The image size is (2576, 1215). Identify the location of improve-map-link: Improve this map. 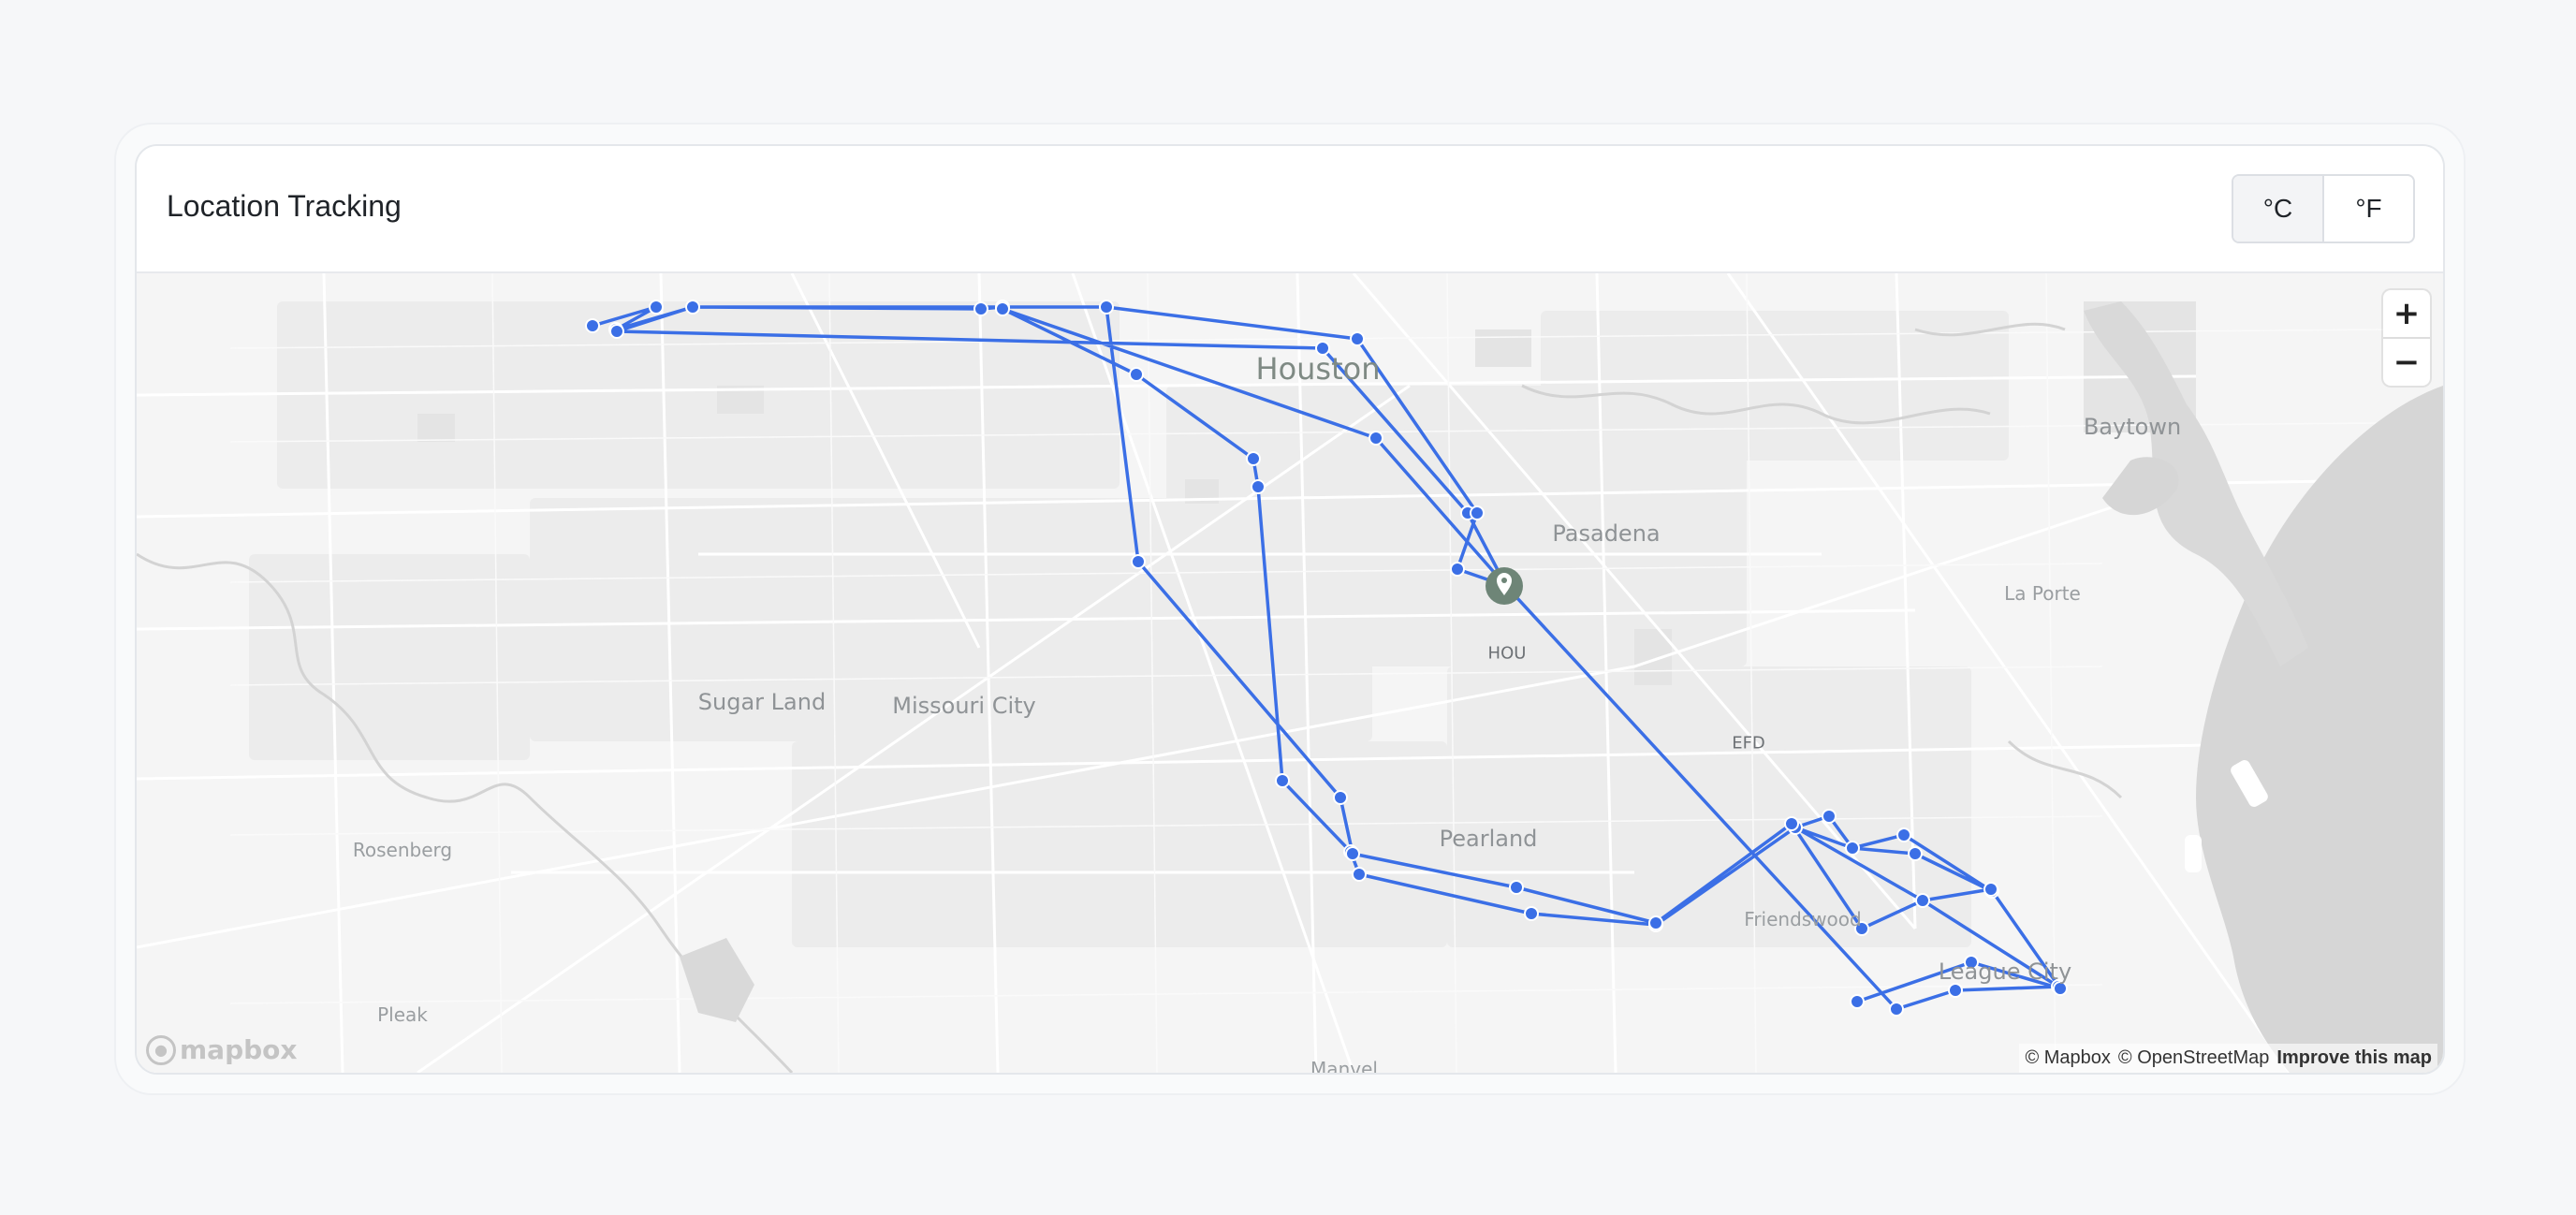
(2354, 1058).